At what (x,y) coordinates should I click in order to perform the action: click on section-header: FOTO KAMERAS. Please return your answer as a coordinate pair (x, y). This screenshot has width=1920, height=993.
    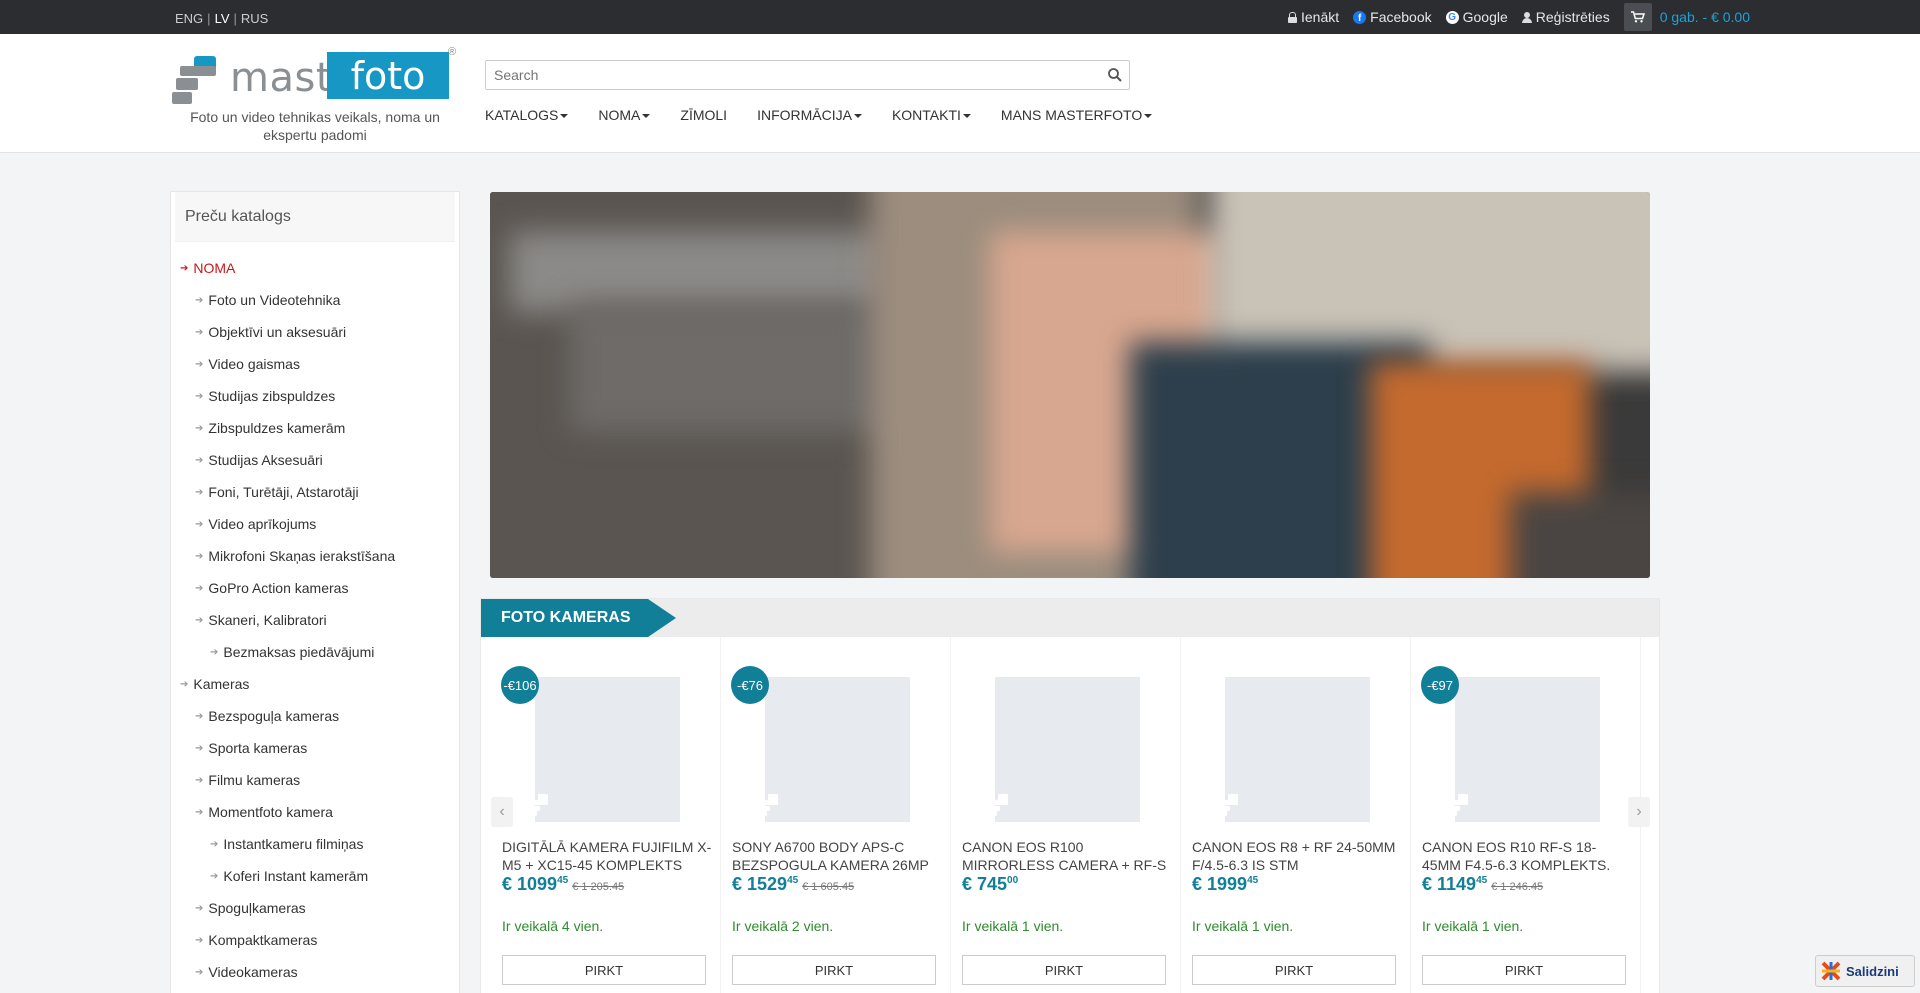
    Looking at the image, I should click on (1070, 618).